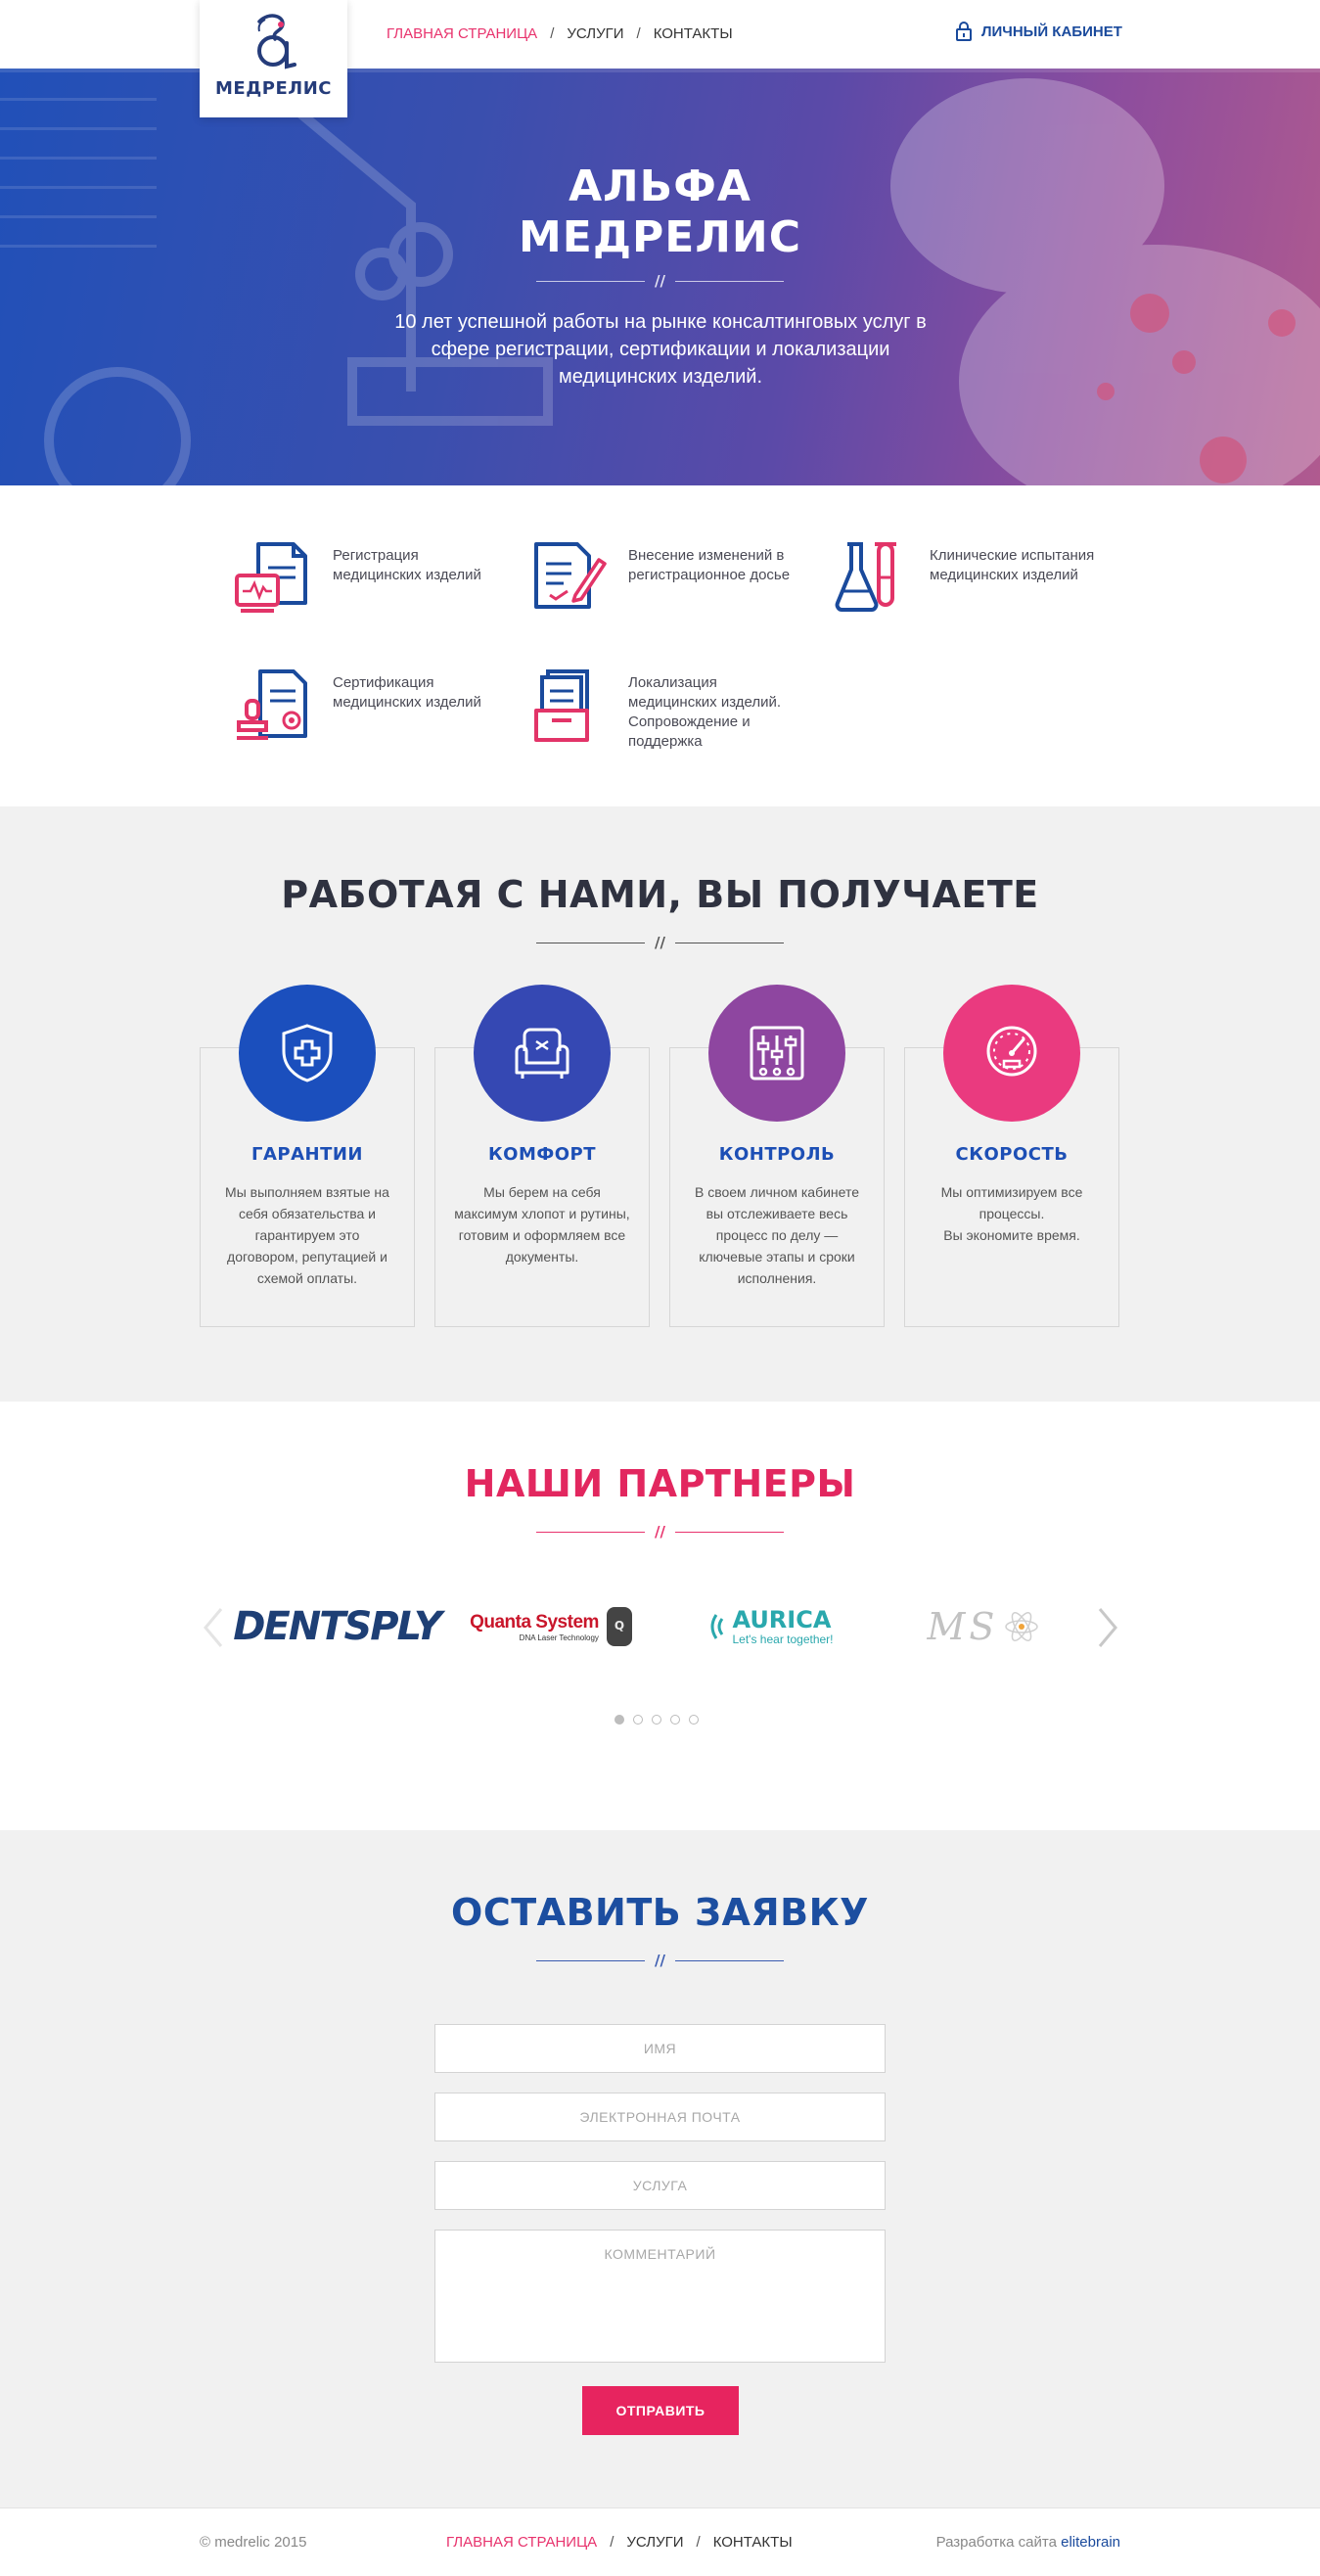  I want to click on quanta-badge-icon: Q, so click(619, 1626).